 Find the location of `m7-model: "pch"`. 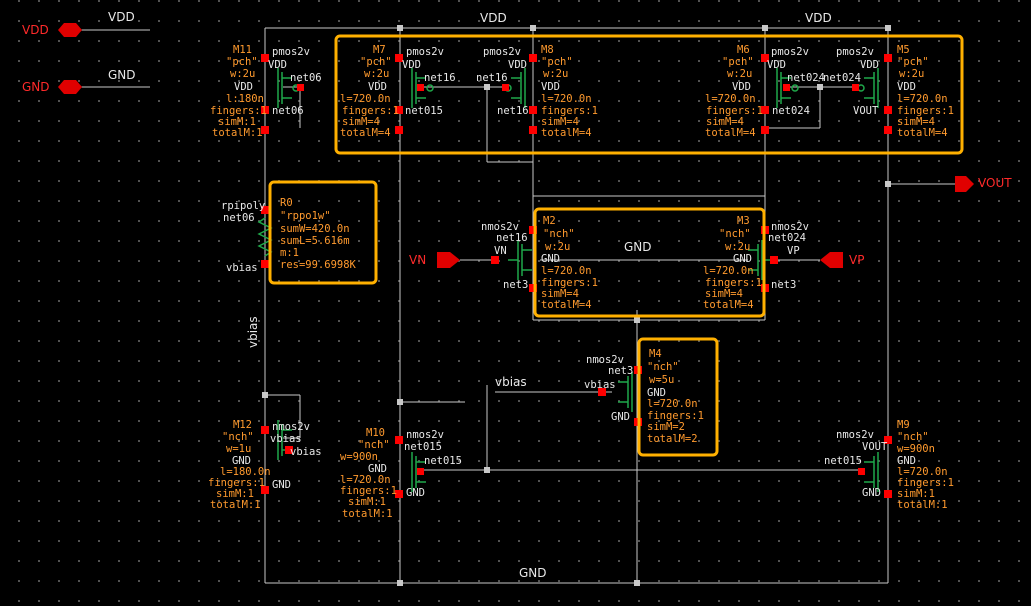

m7-model: "pch" is located at coordinates (376, 62).